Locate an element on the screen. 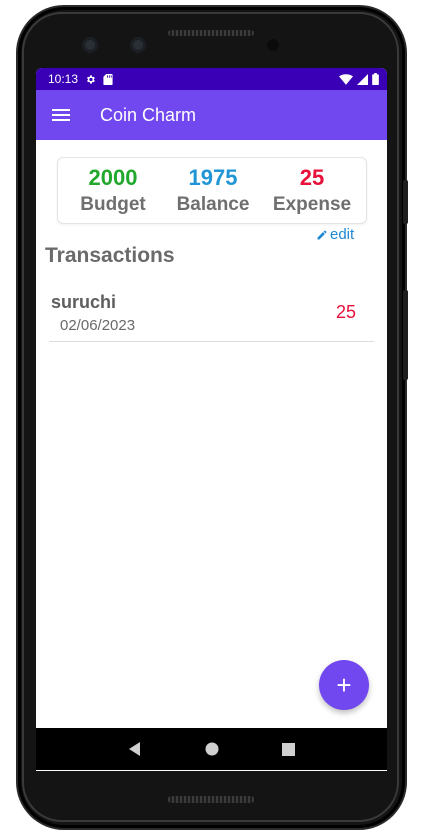  status-bar: 10:13 is located at coordinates (211, 79).